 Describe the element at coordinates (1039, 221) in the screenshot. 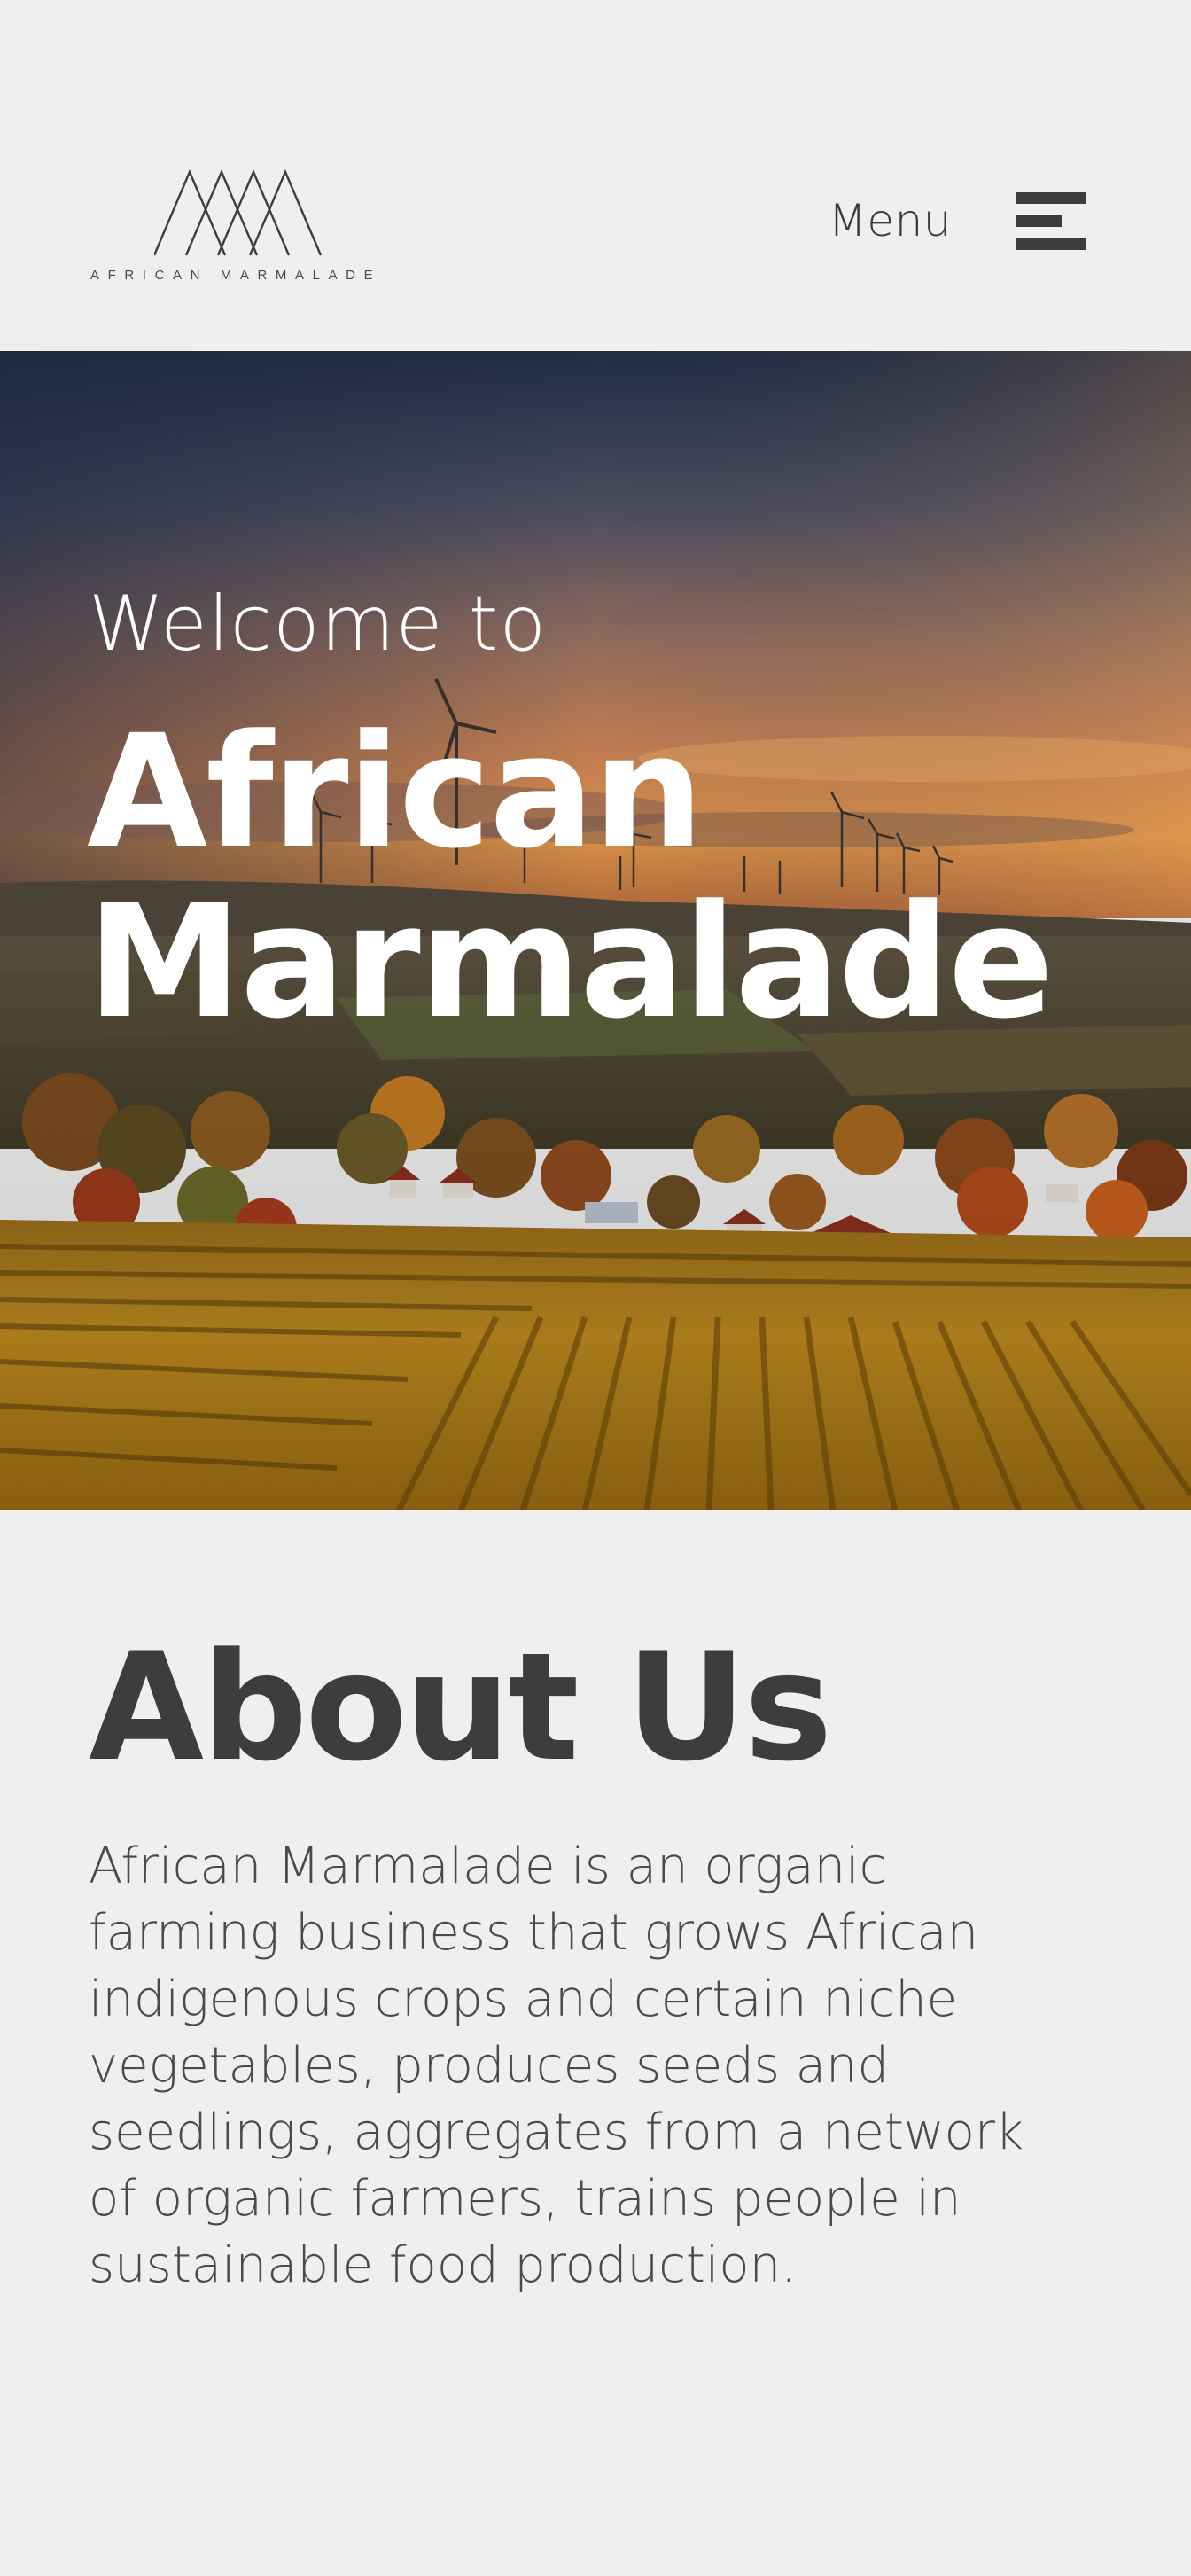

I see `hamburger-bar-middle` at that location.